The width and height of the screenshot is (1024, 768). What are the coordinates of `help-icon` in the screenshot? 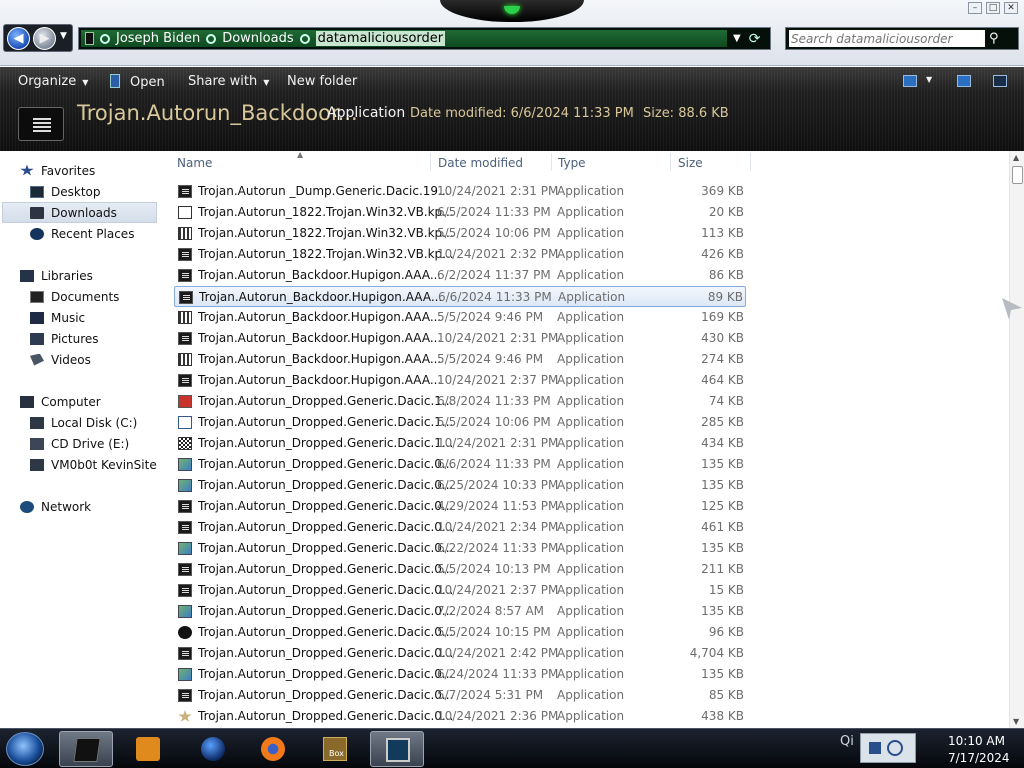 It's located at (1000, 81).